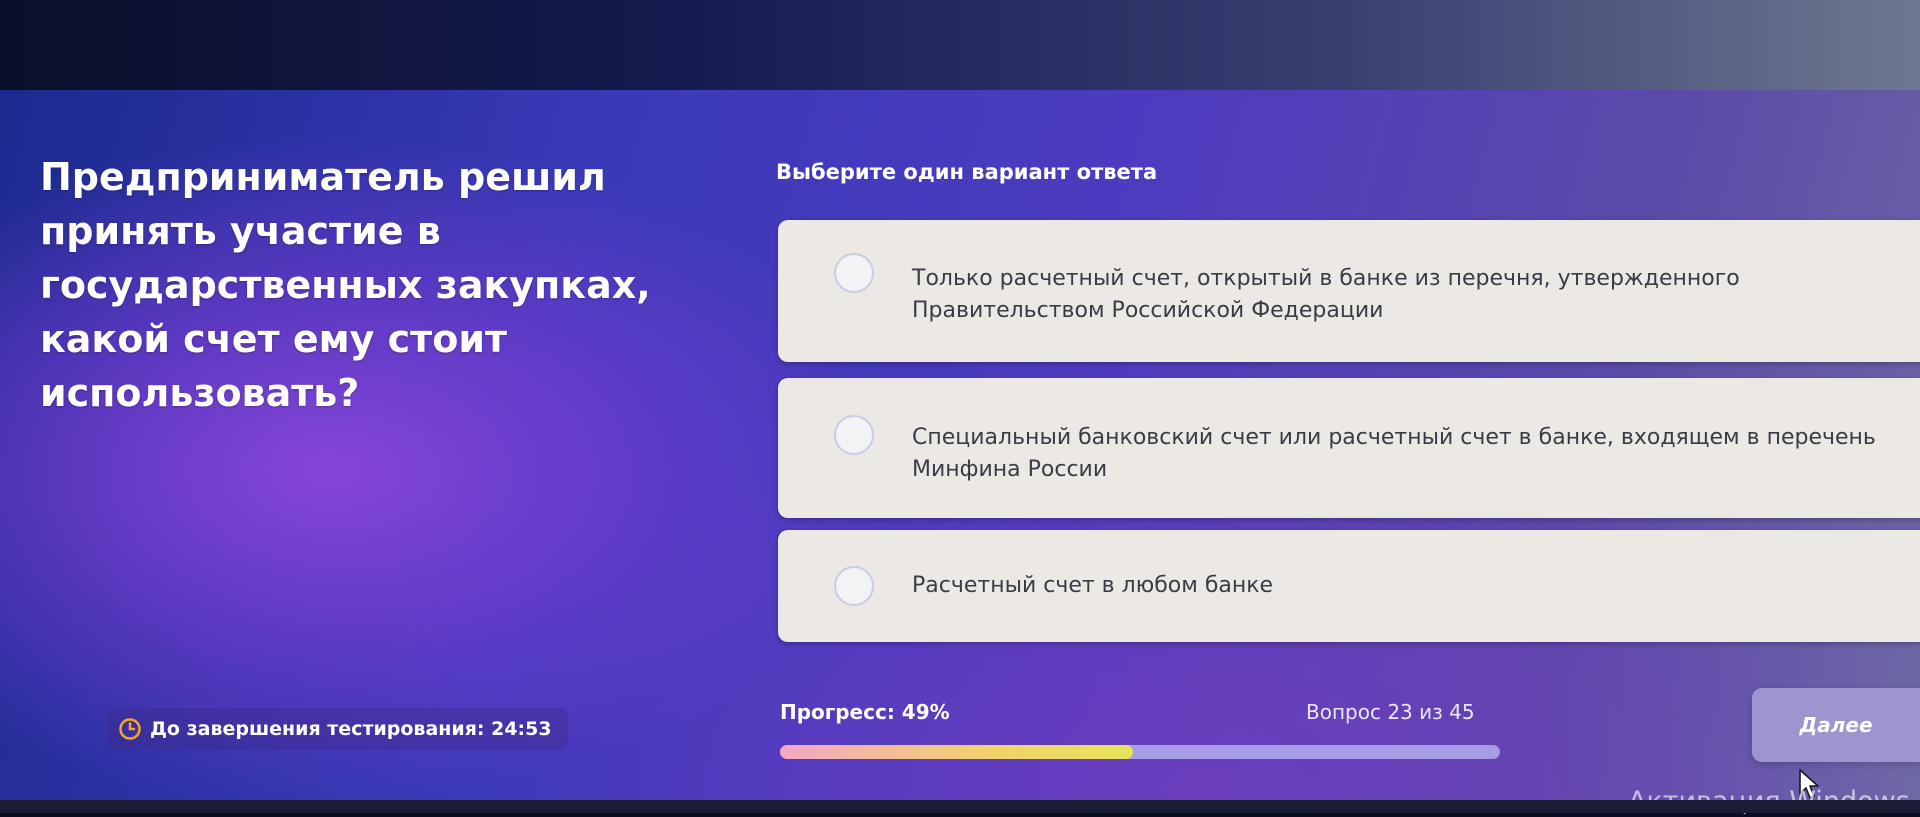  I want to click on next-button: Далее, so click(1836, 725).